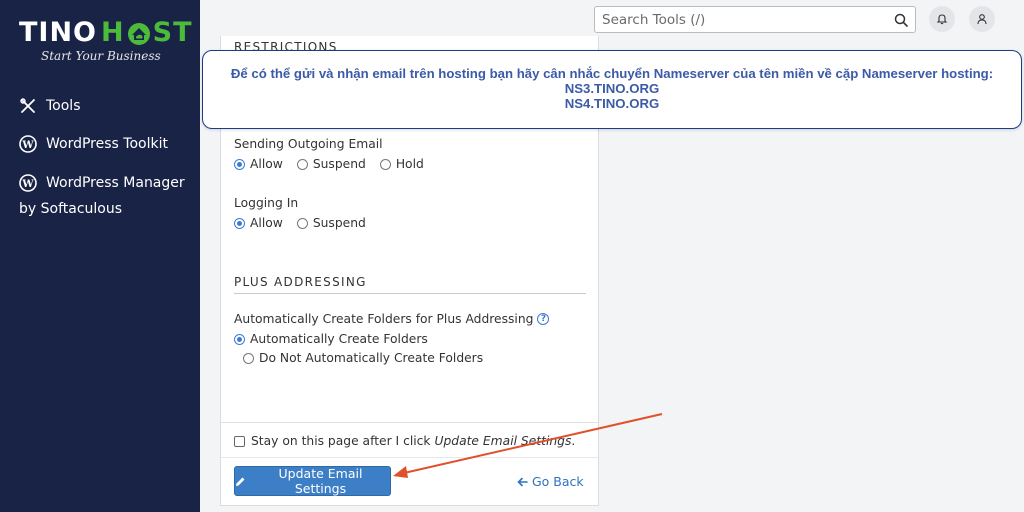 This screenshot has width=1024, height=512. I want to click on logo-tagline: Start Your Business, so click(101, 56).